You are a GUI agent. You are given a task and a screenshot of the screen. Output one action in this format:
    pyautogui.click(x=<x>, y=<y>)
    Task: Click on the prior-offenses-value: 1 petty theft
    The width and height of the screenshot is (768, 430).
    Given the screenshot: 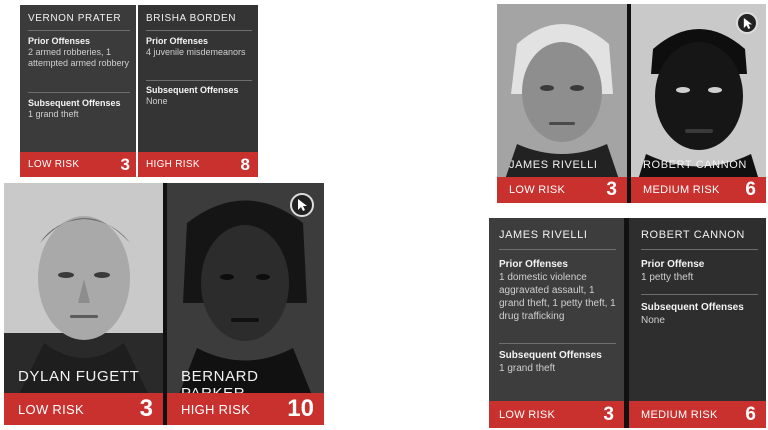 What is the action you would take?
    pyautogui.click(x=667, y=277)
    